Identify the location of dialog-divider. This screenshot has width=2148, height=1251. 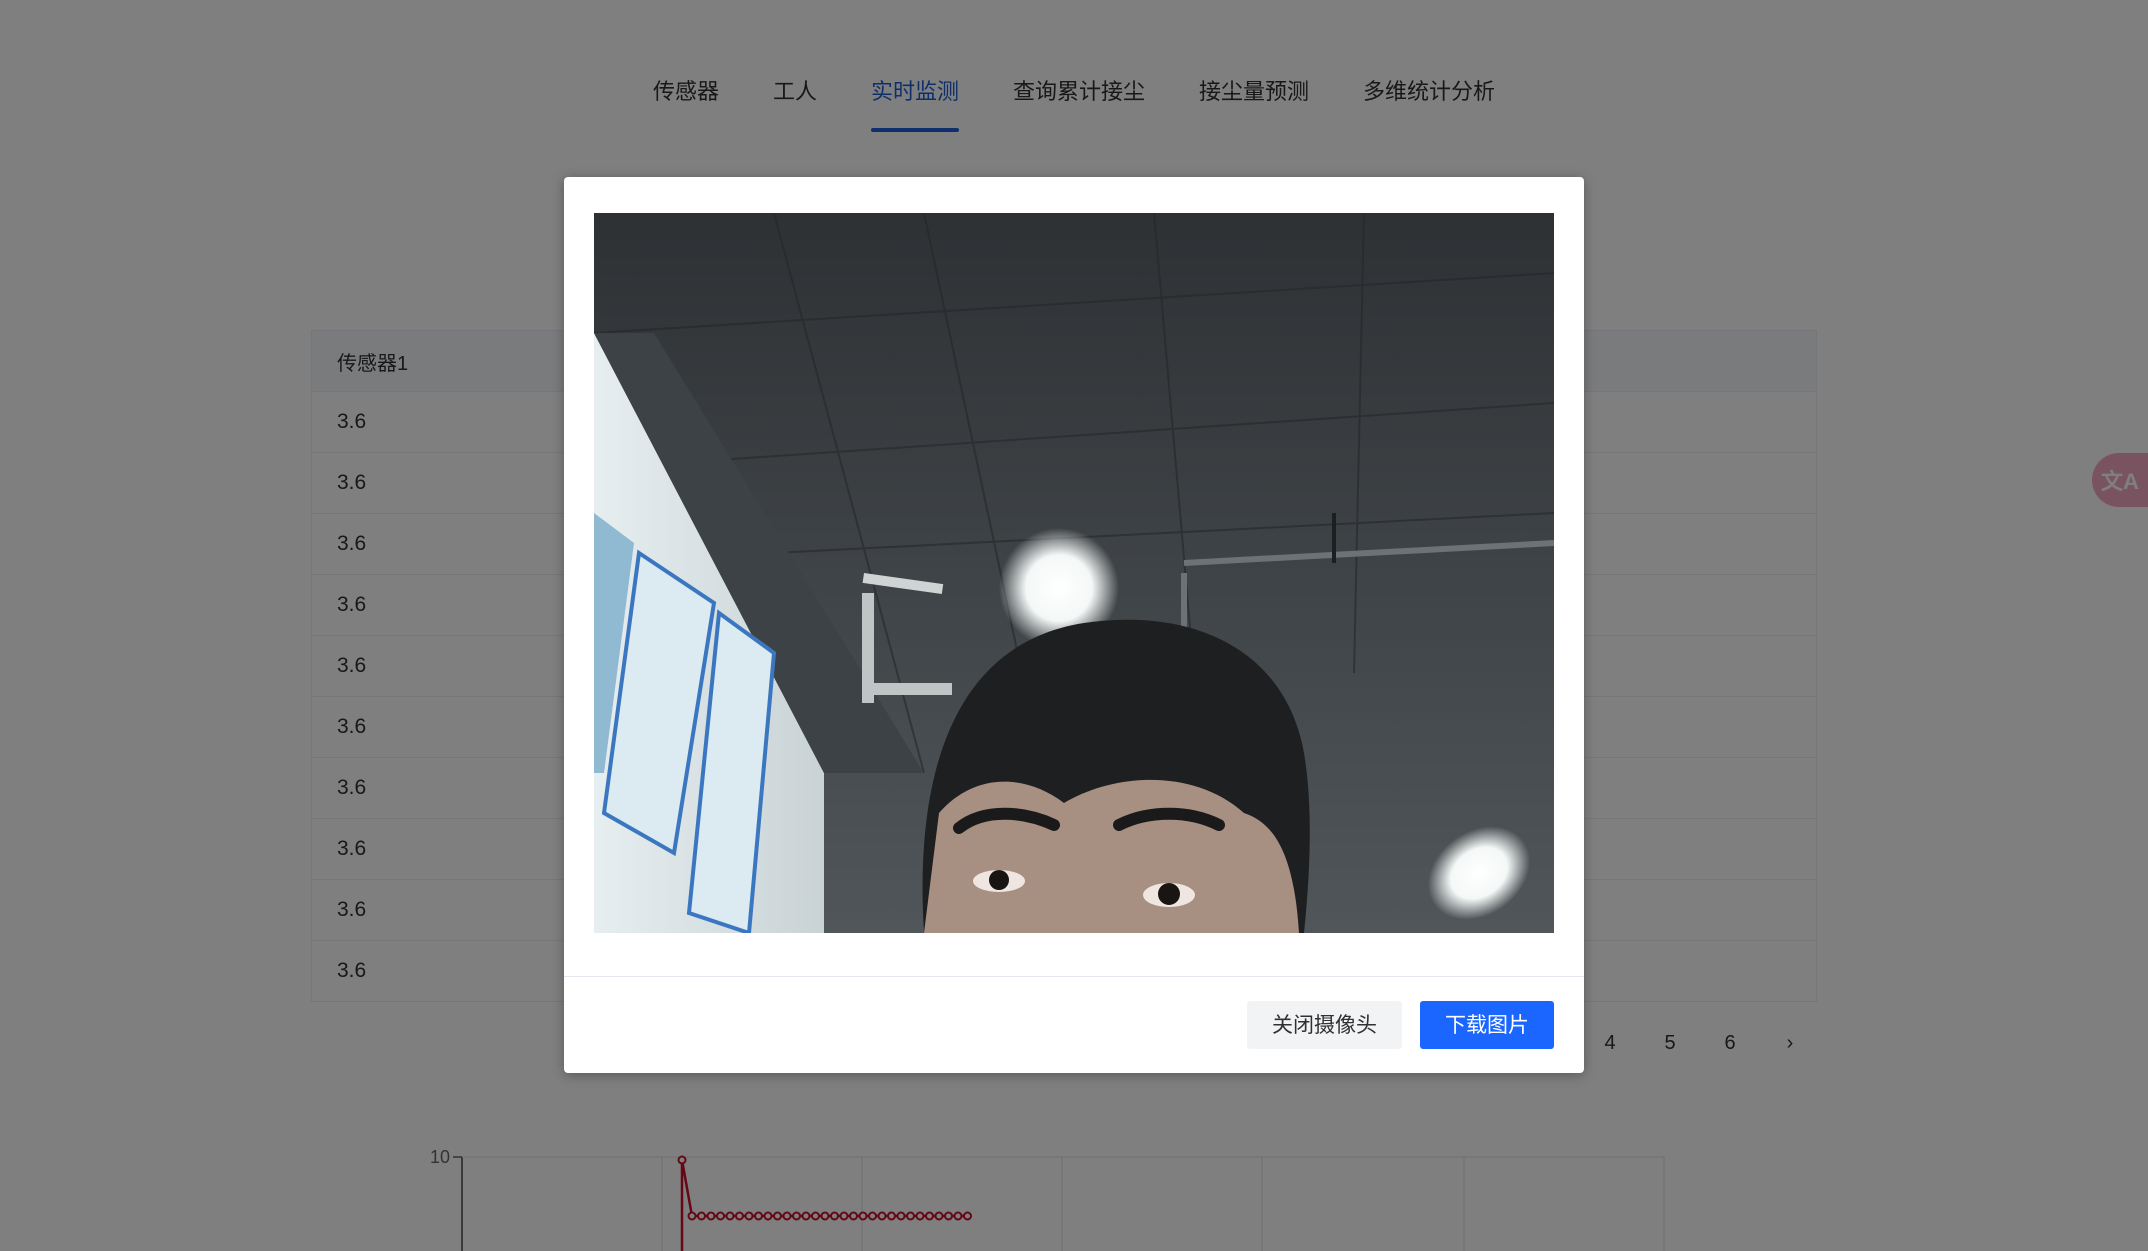
(1074, 976).